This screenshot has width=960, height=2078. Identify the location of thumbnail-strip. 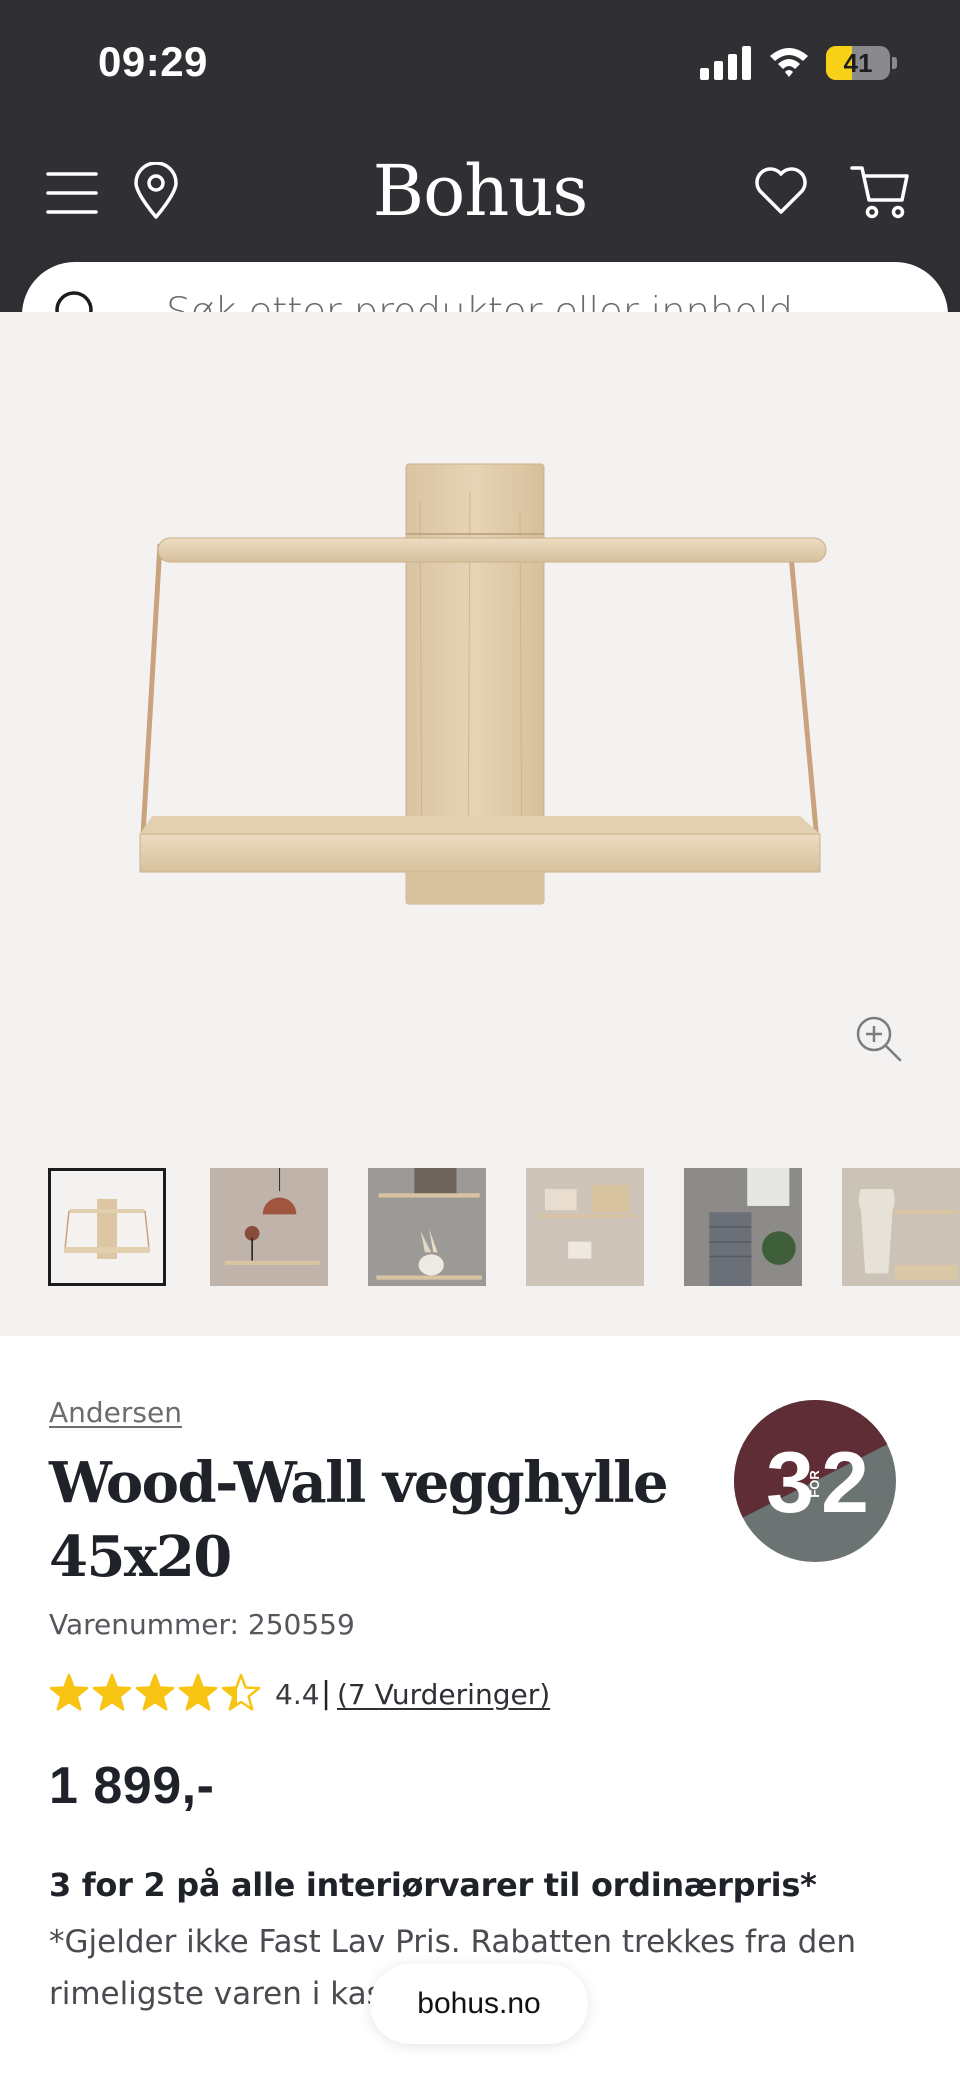
(504, 1227).